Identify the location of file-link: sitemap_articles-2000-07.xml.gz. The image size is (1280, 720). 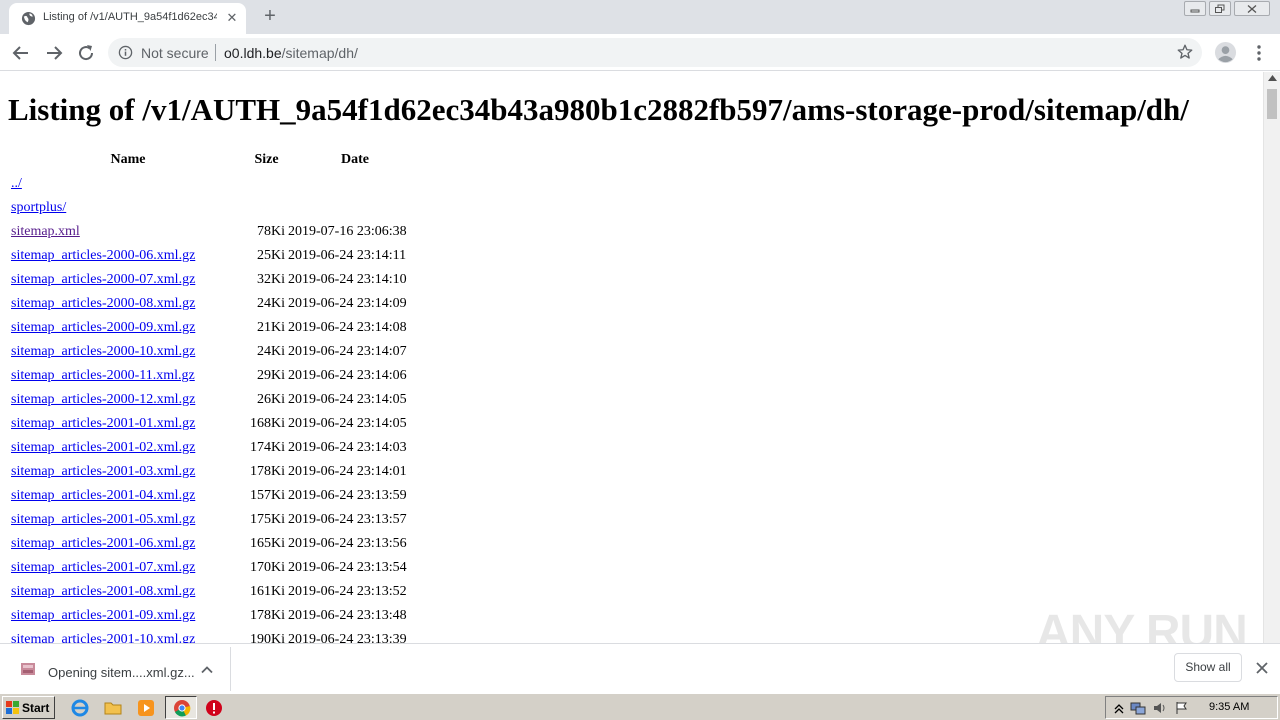
(103, 279).